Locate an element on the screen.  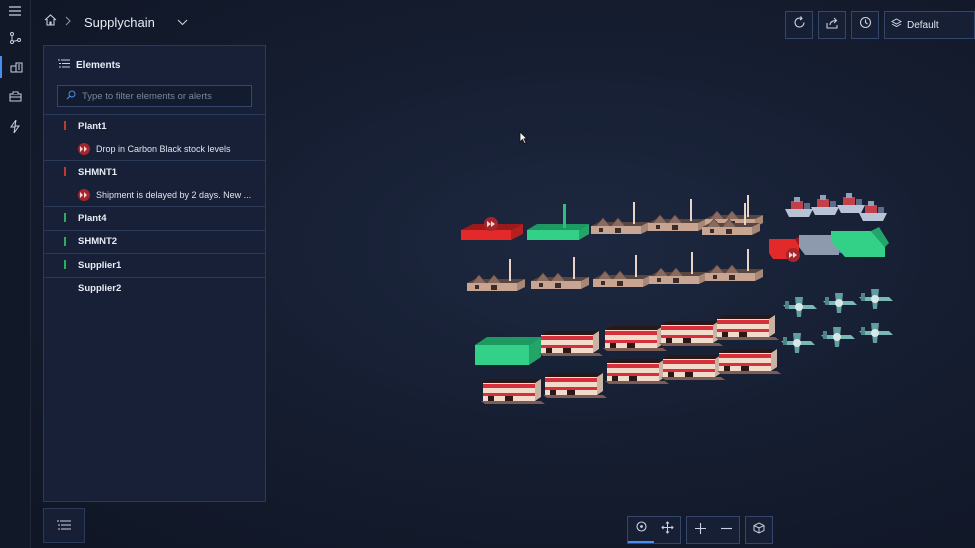
refresh-icon is located at coordinates (799, 25).